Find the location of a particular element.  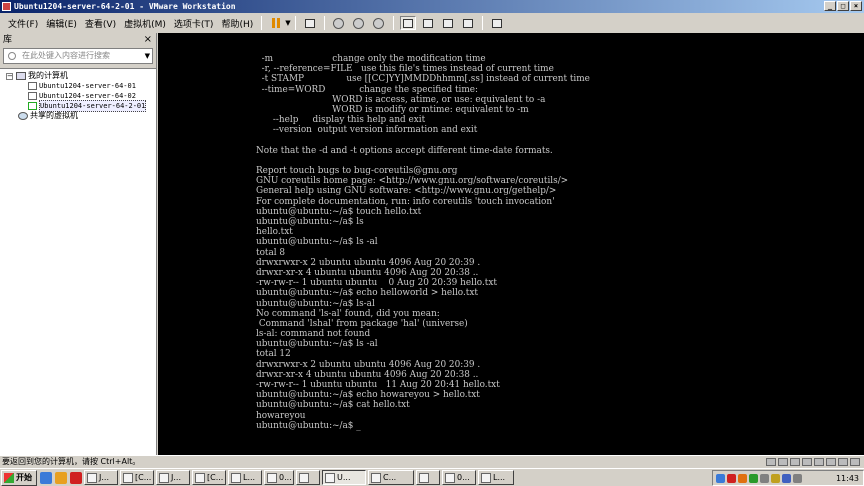

tree-item-vm-selected: Ubuntu1204-server-64-2-01 is located at coordinates (87, 106).